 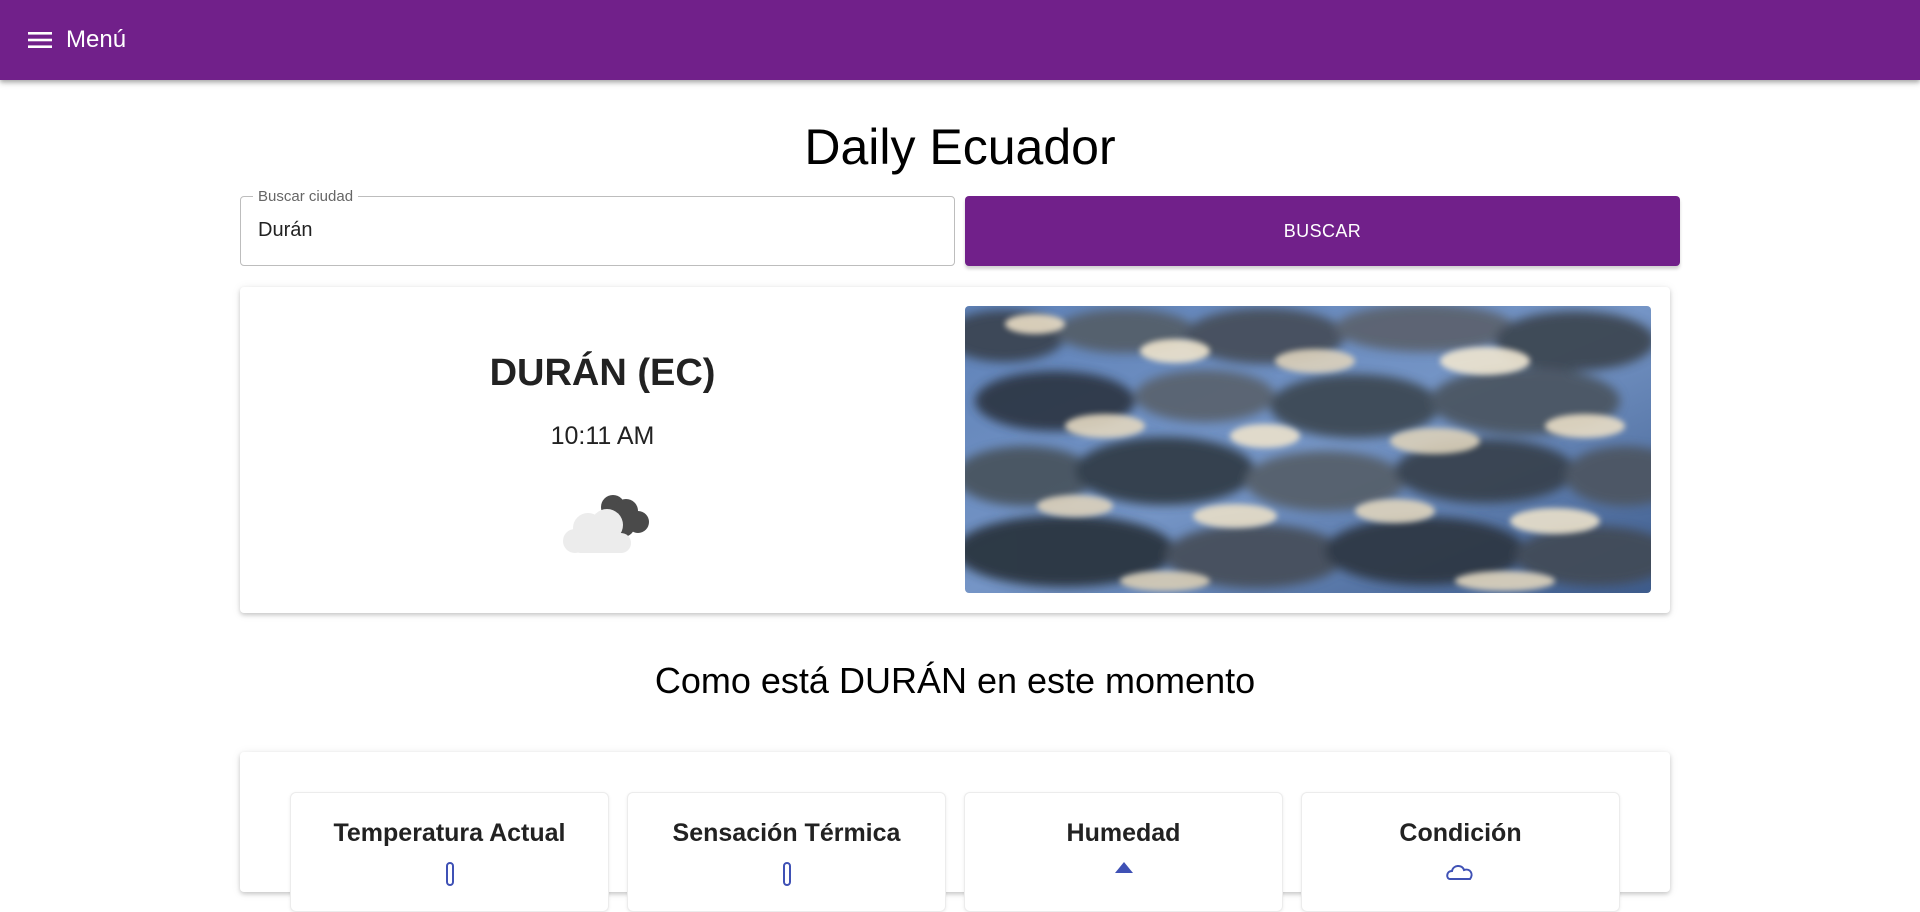 I want to click on search-city-value: Durán, so click(x=285, y=230).